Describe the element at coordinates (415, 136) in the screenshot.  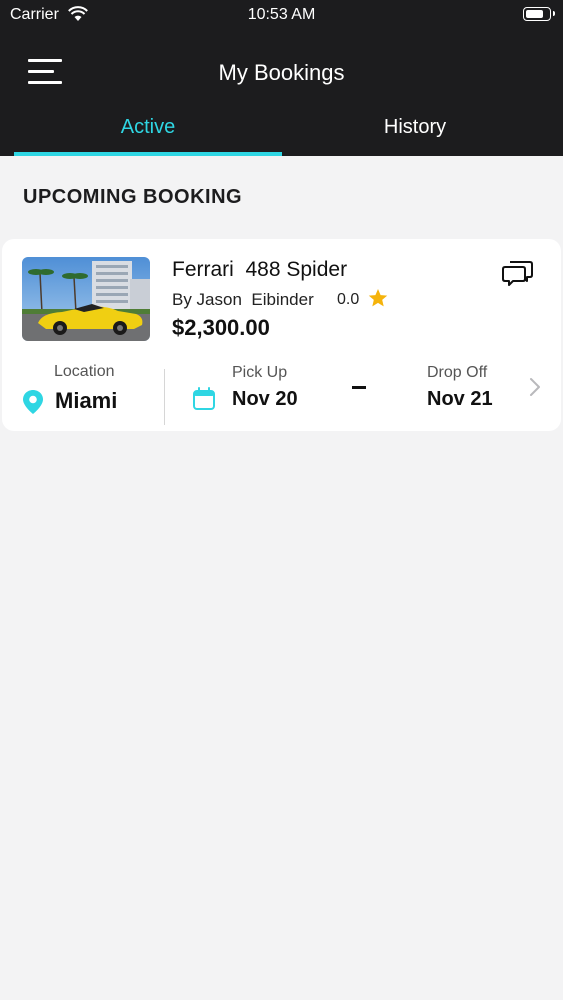
I see `tab-history: History` at that location.